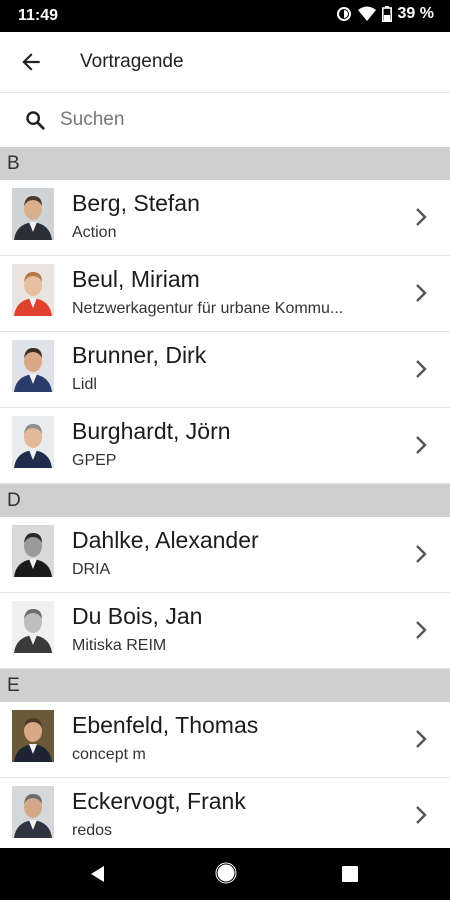 This screenshot has height=900, width=450. Describe the element at coordinates (225, 16) in the screenshot. I see `status-bar: 11:49 39 %` at that location.